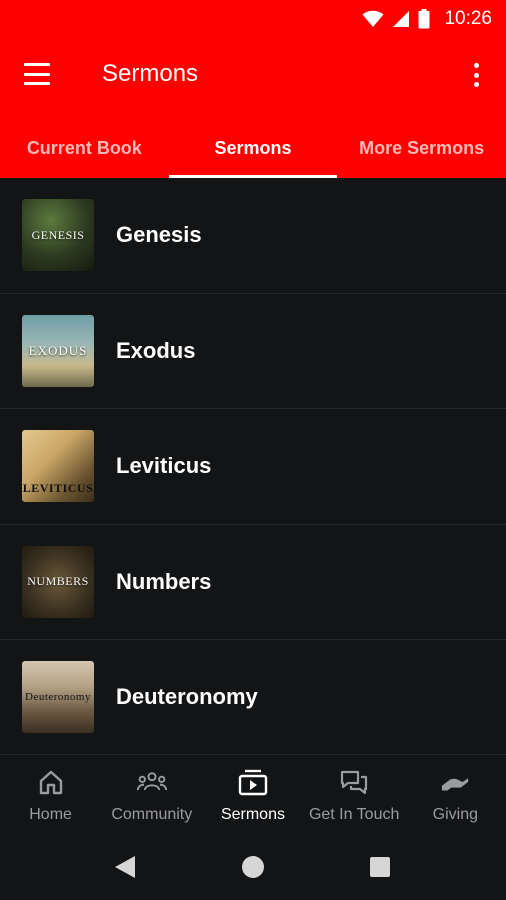 Image resolution: width=506 pixels, height=900 pixels. Describe the element at coordinates (476, 75) in the screenshot. I see `more-vert-icon` at that location.